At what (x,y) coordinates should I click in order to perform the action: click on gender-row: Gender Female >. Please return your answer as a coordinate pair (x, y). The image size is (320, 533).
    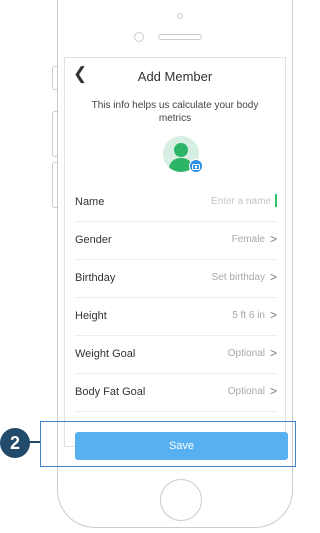
    Looking at the image, I should click on (176, 241).